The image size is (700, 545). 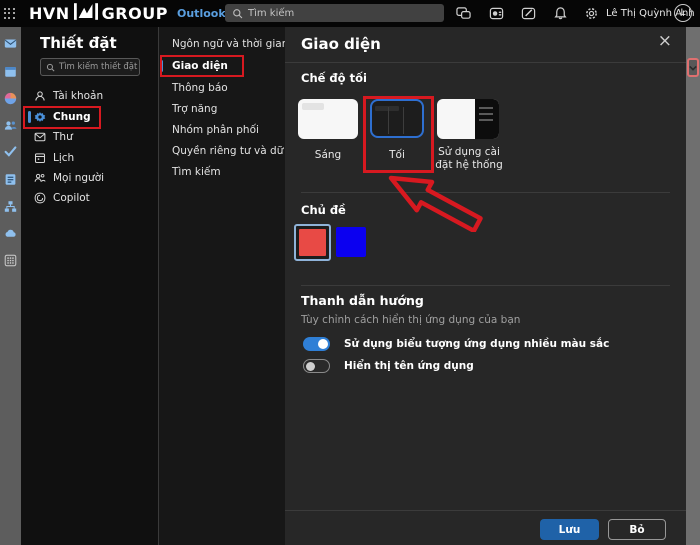 What do you see at coordinates (411, 320) in the screenshot?
I see `nav-bar-subtitle: Tùy chỉnh cách hiển thị ứng dụng của bạn` at bounding box center [411, 320].